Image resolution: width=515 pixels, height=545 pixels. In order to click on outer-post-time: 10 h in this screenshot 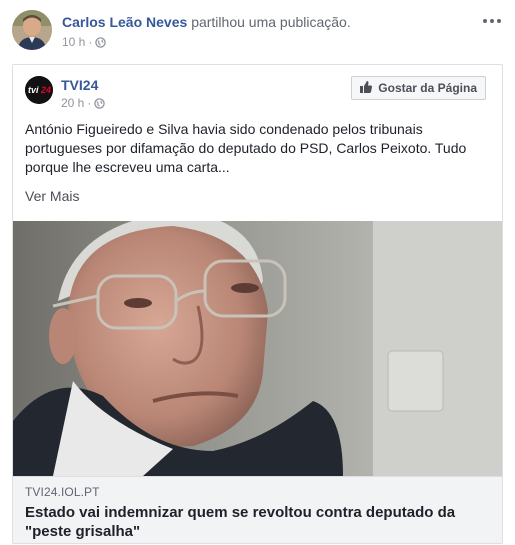, I will do `click(73, 42)`.